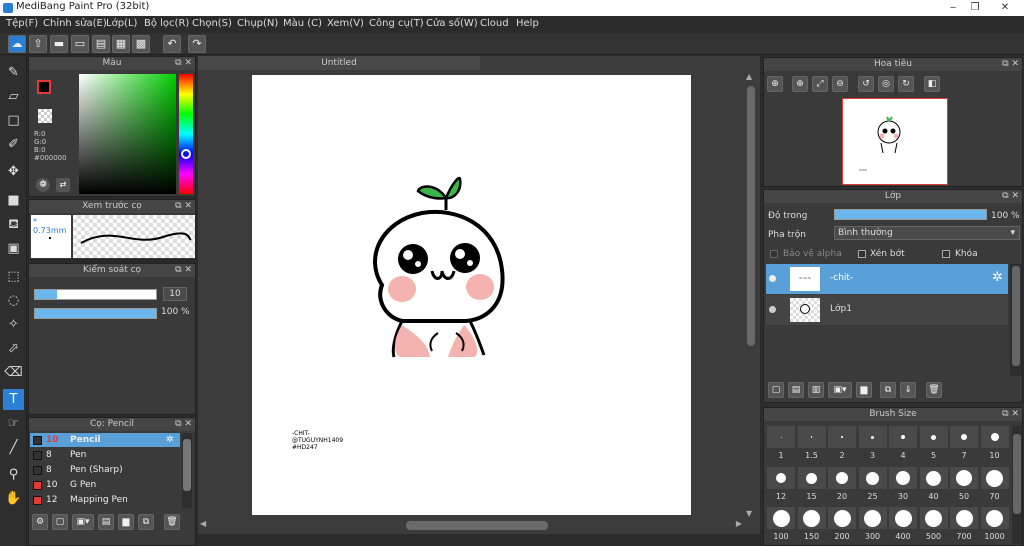 This screenshot has height=546, width=1024. I want to click on brush-list-scrollbar, so click(187, 470).